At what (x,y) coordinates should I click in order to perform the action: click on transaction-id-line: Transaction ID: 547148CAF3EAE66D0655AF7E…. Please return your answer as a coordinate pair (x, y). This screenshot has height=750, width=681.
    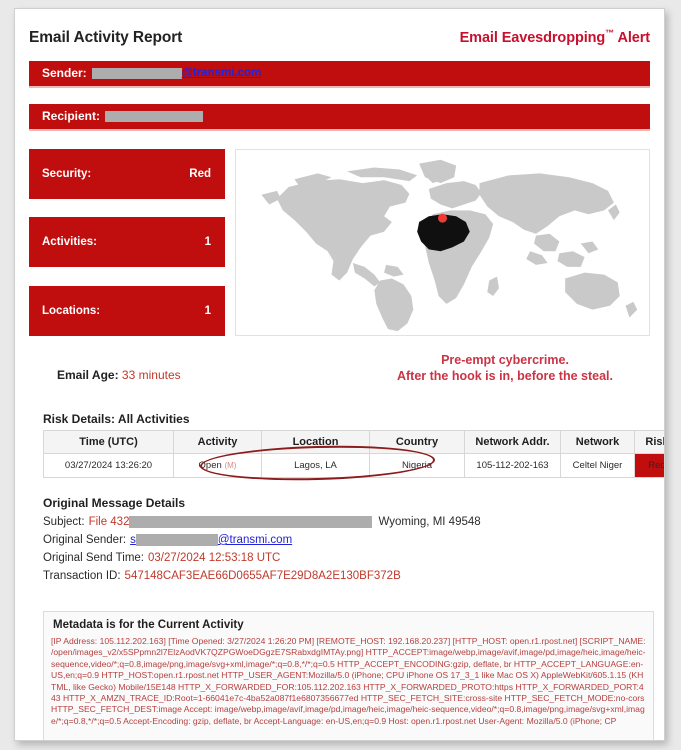
    Looking at the image, I should click on (343, 576).